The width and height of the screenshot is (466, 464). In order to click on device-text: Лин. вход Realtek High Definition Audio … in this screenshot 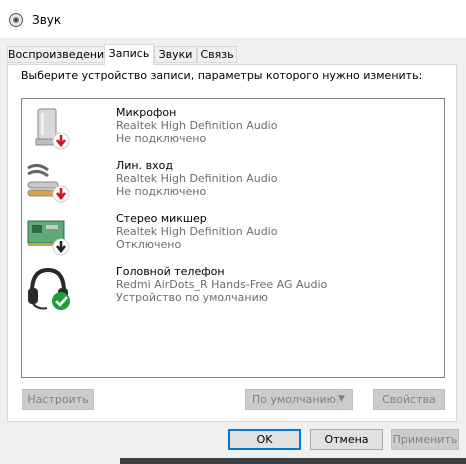, I will do `click(196, 178)`.